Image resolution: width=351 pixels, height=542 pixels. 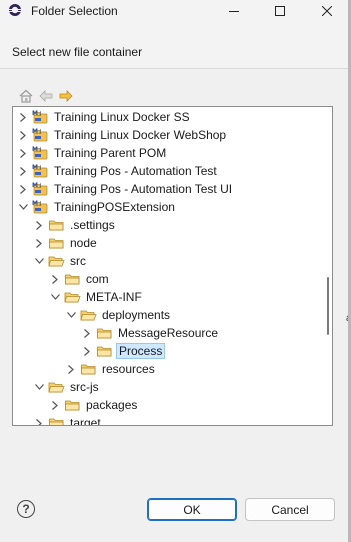 What do you see at coordinates (78, 261) in the screenshot?
I see `tree-item-label: src` at bounding box center [78, 261].